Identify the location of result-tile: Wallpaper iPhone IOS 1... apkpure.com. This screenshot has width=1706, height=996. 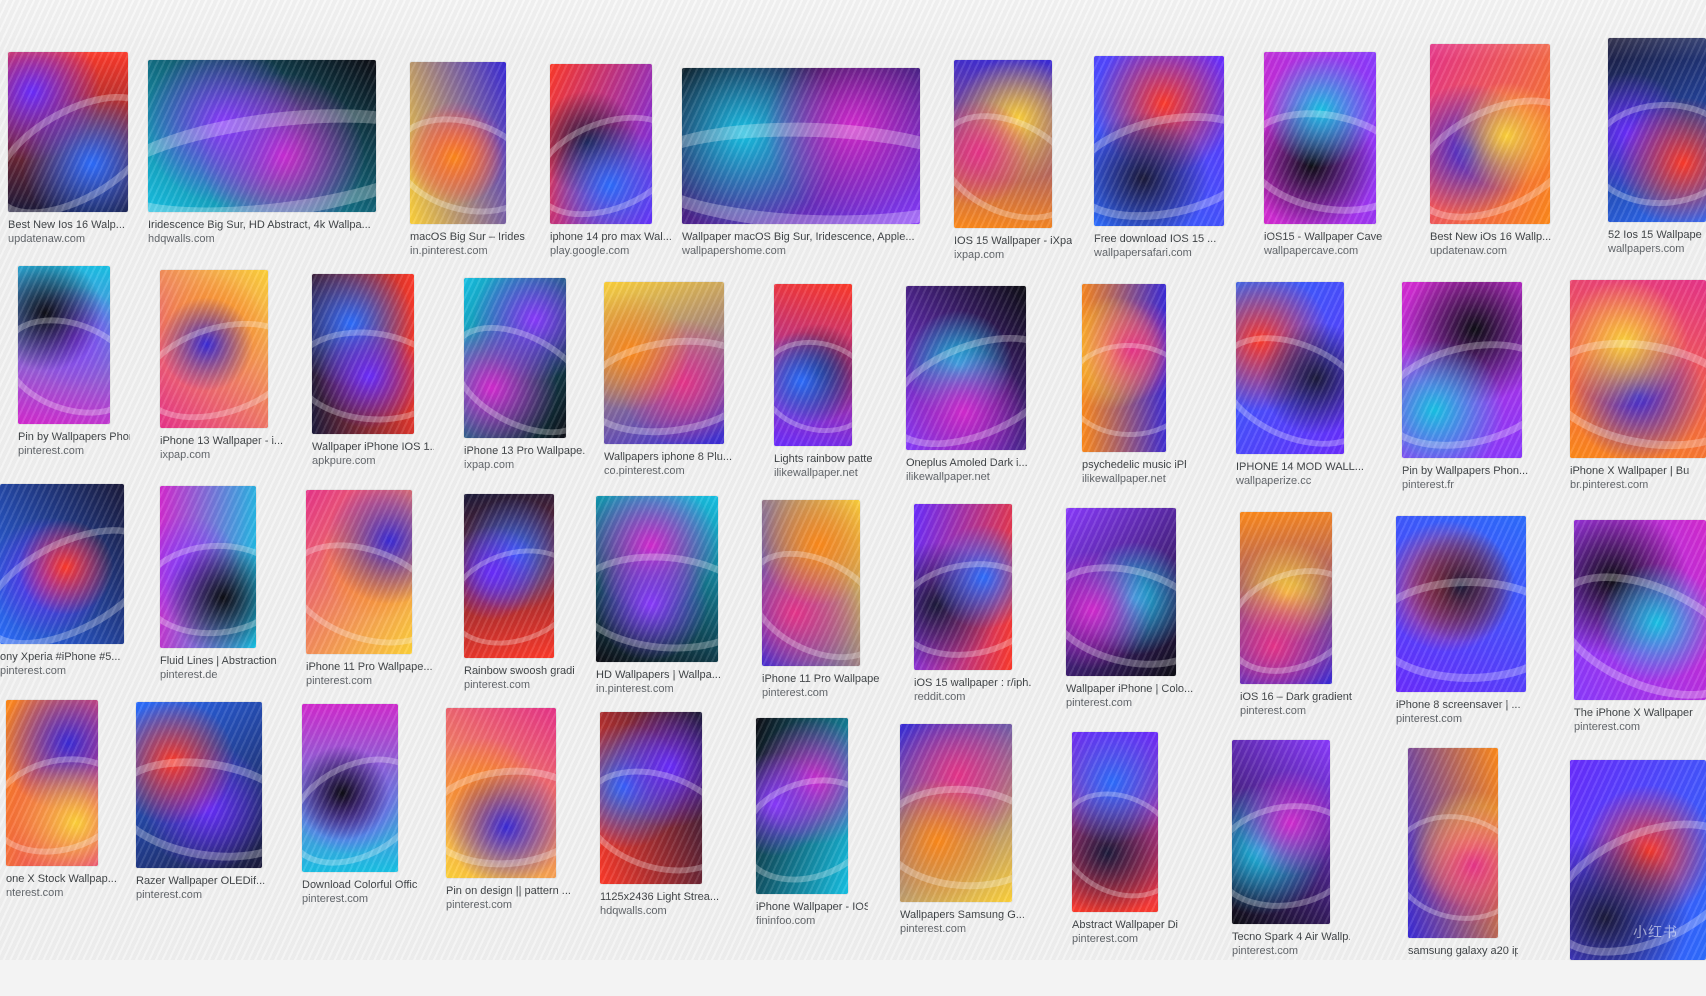
(373, 372).